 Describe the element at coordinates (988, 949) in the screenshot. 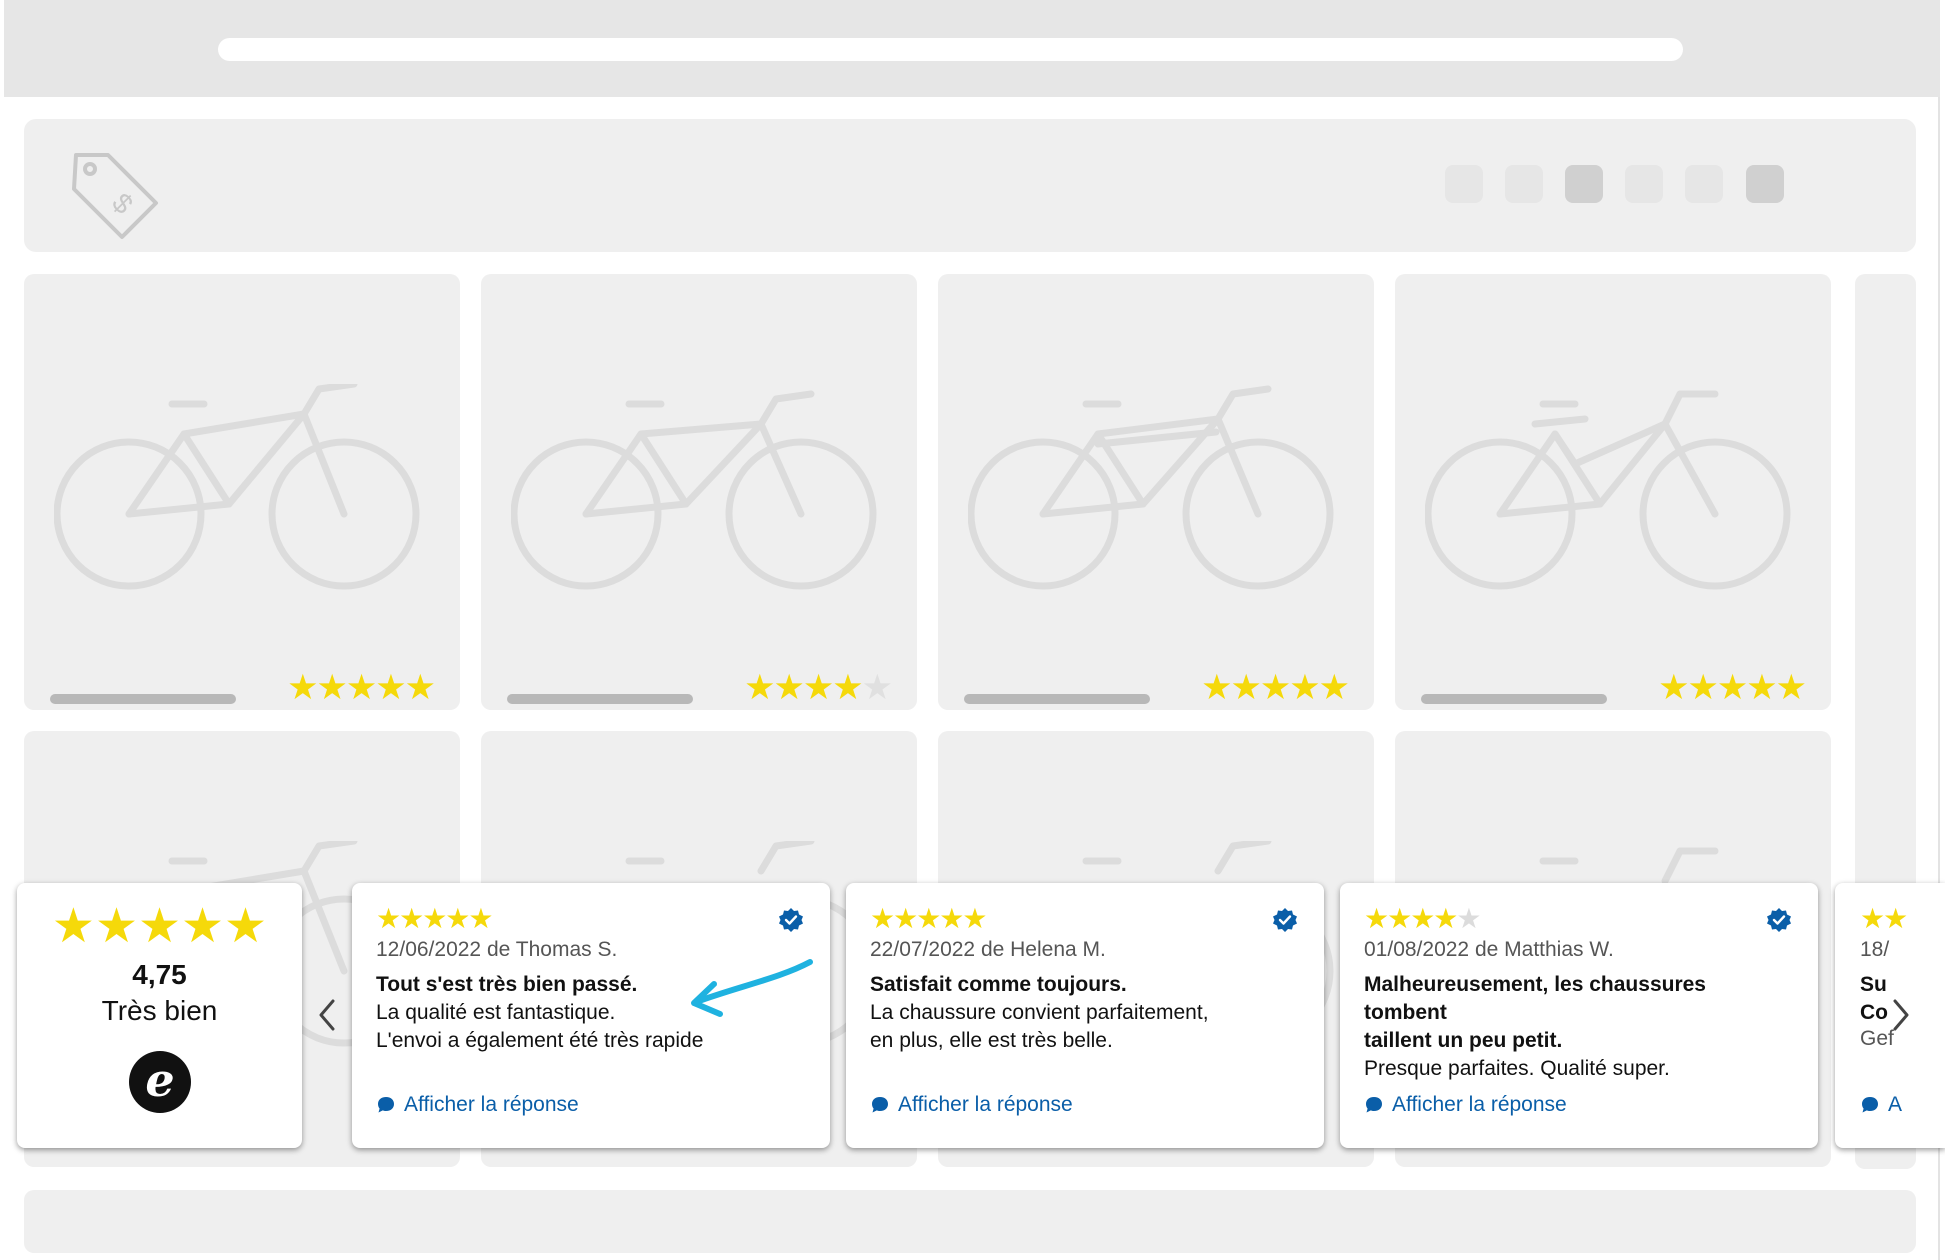

I see `review-meta: 22/07/2022 de Helena M.` at that location.